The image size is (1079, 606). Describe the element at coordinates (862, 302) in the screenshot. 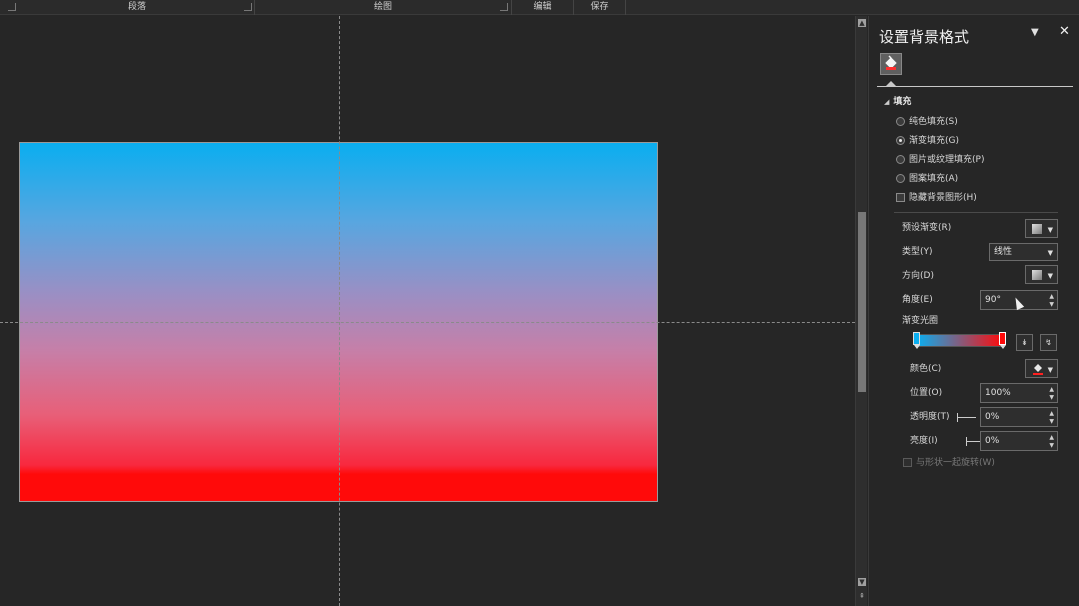

I see `scroll-thumb` at that location.